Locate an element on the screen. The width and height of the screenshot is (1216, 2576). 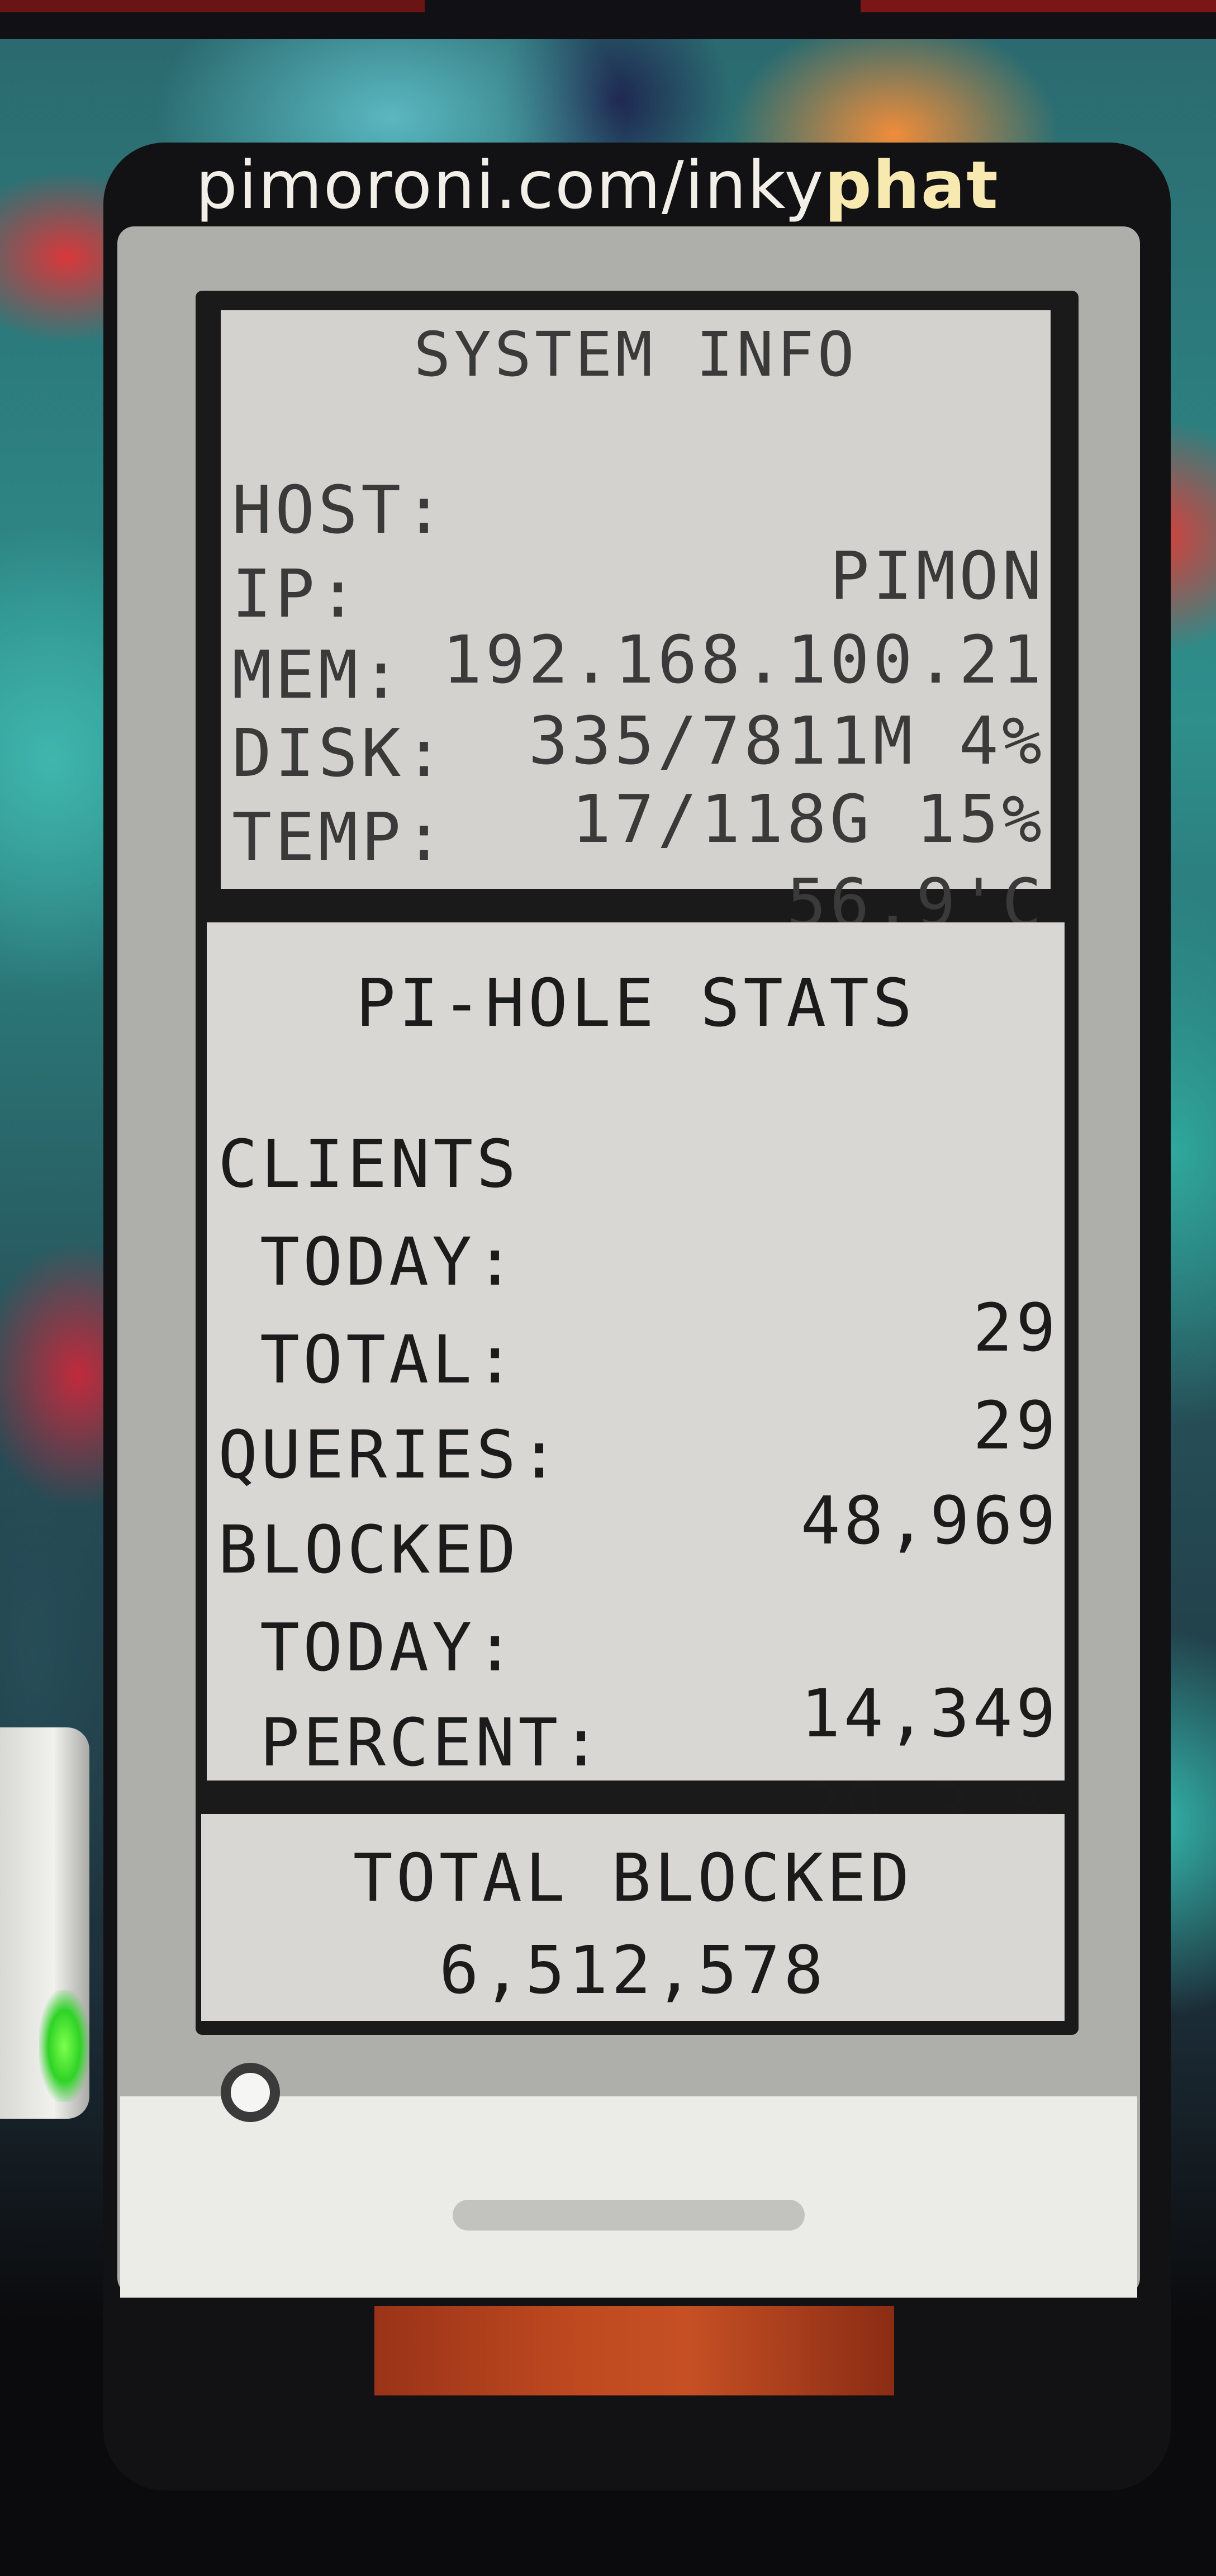
green-led is located at coordinates (64, 2046).